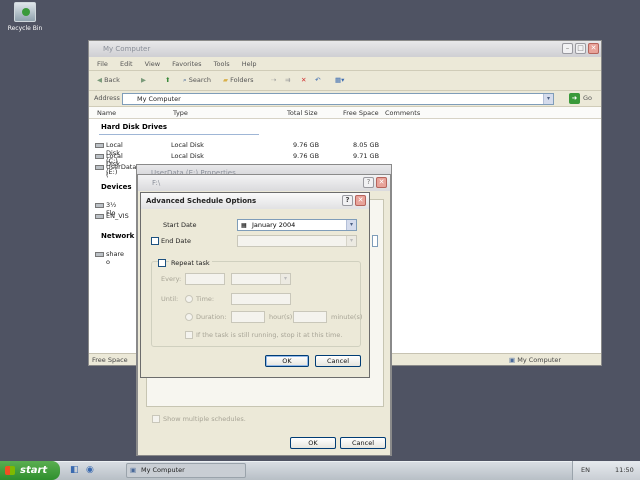  What do you see at coordinates (25, 28) in the screenshot?
I see `recycle-bin-label: Recycle Bin` at bounding box center [25, 28].